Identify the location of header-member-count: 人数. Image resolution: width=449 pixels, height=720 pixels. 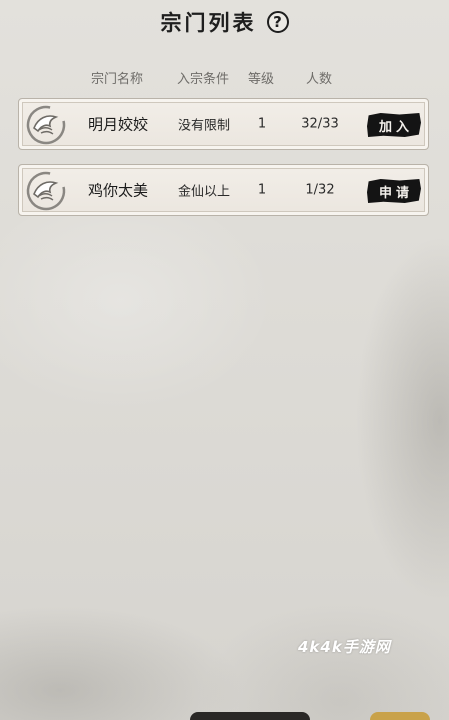
(319, 79).